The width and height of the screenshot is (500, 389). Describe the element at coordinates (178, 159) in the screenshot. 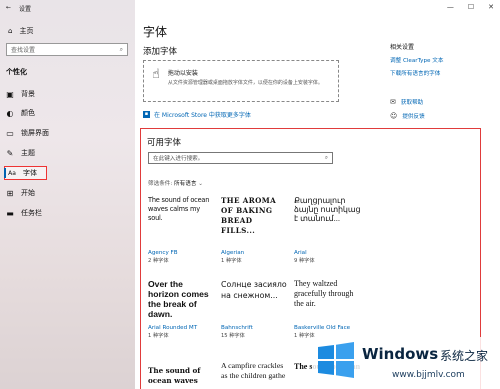

I see `font-search-placeholder: 在此键入进行搜索。` at that location.